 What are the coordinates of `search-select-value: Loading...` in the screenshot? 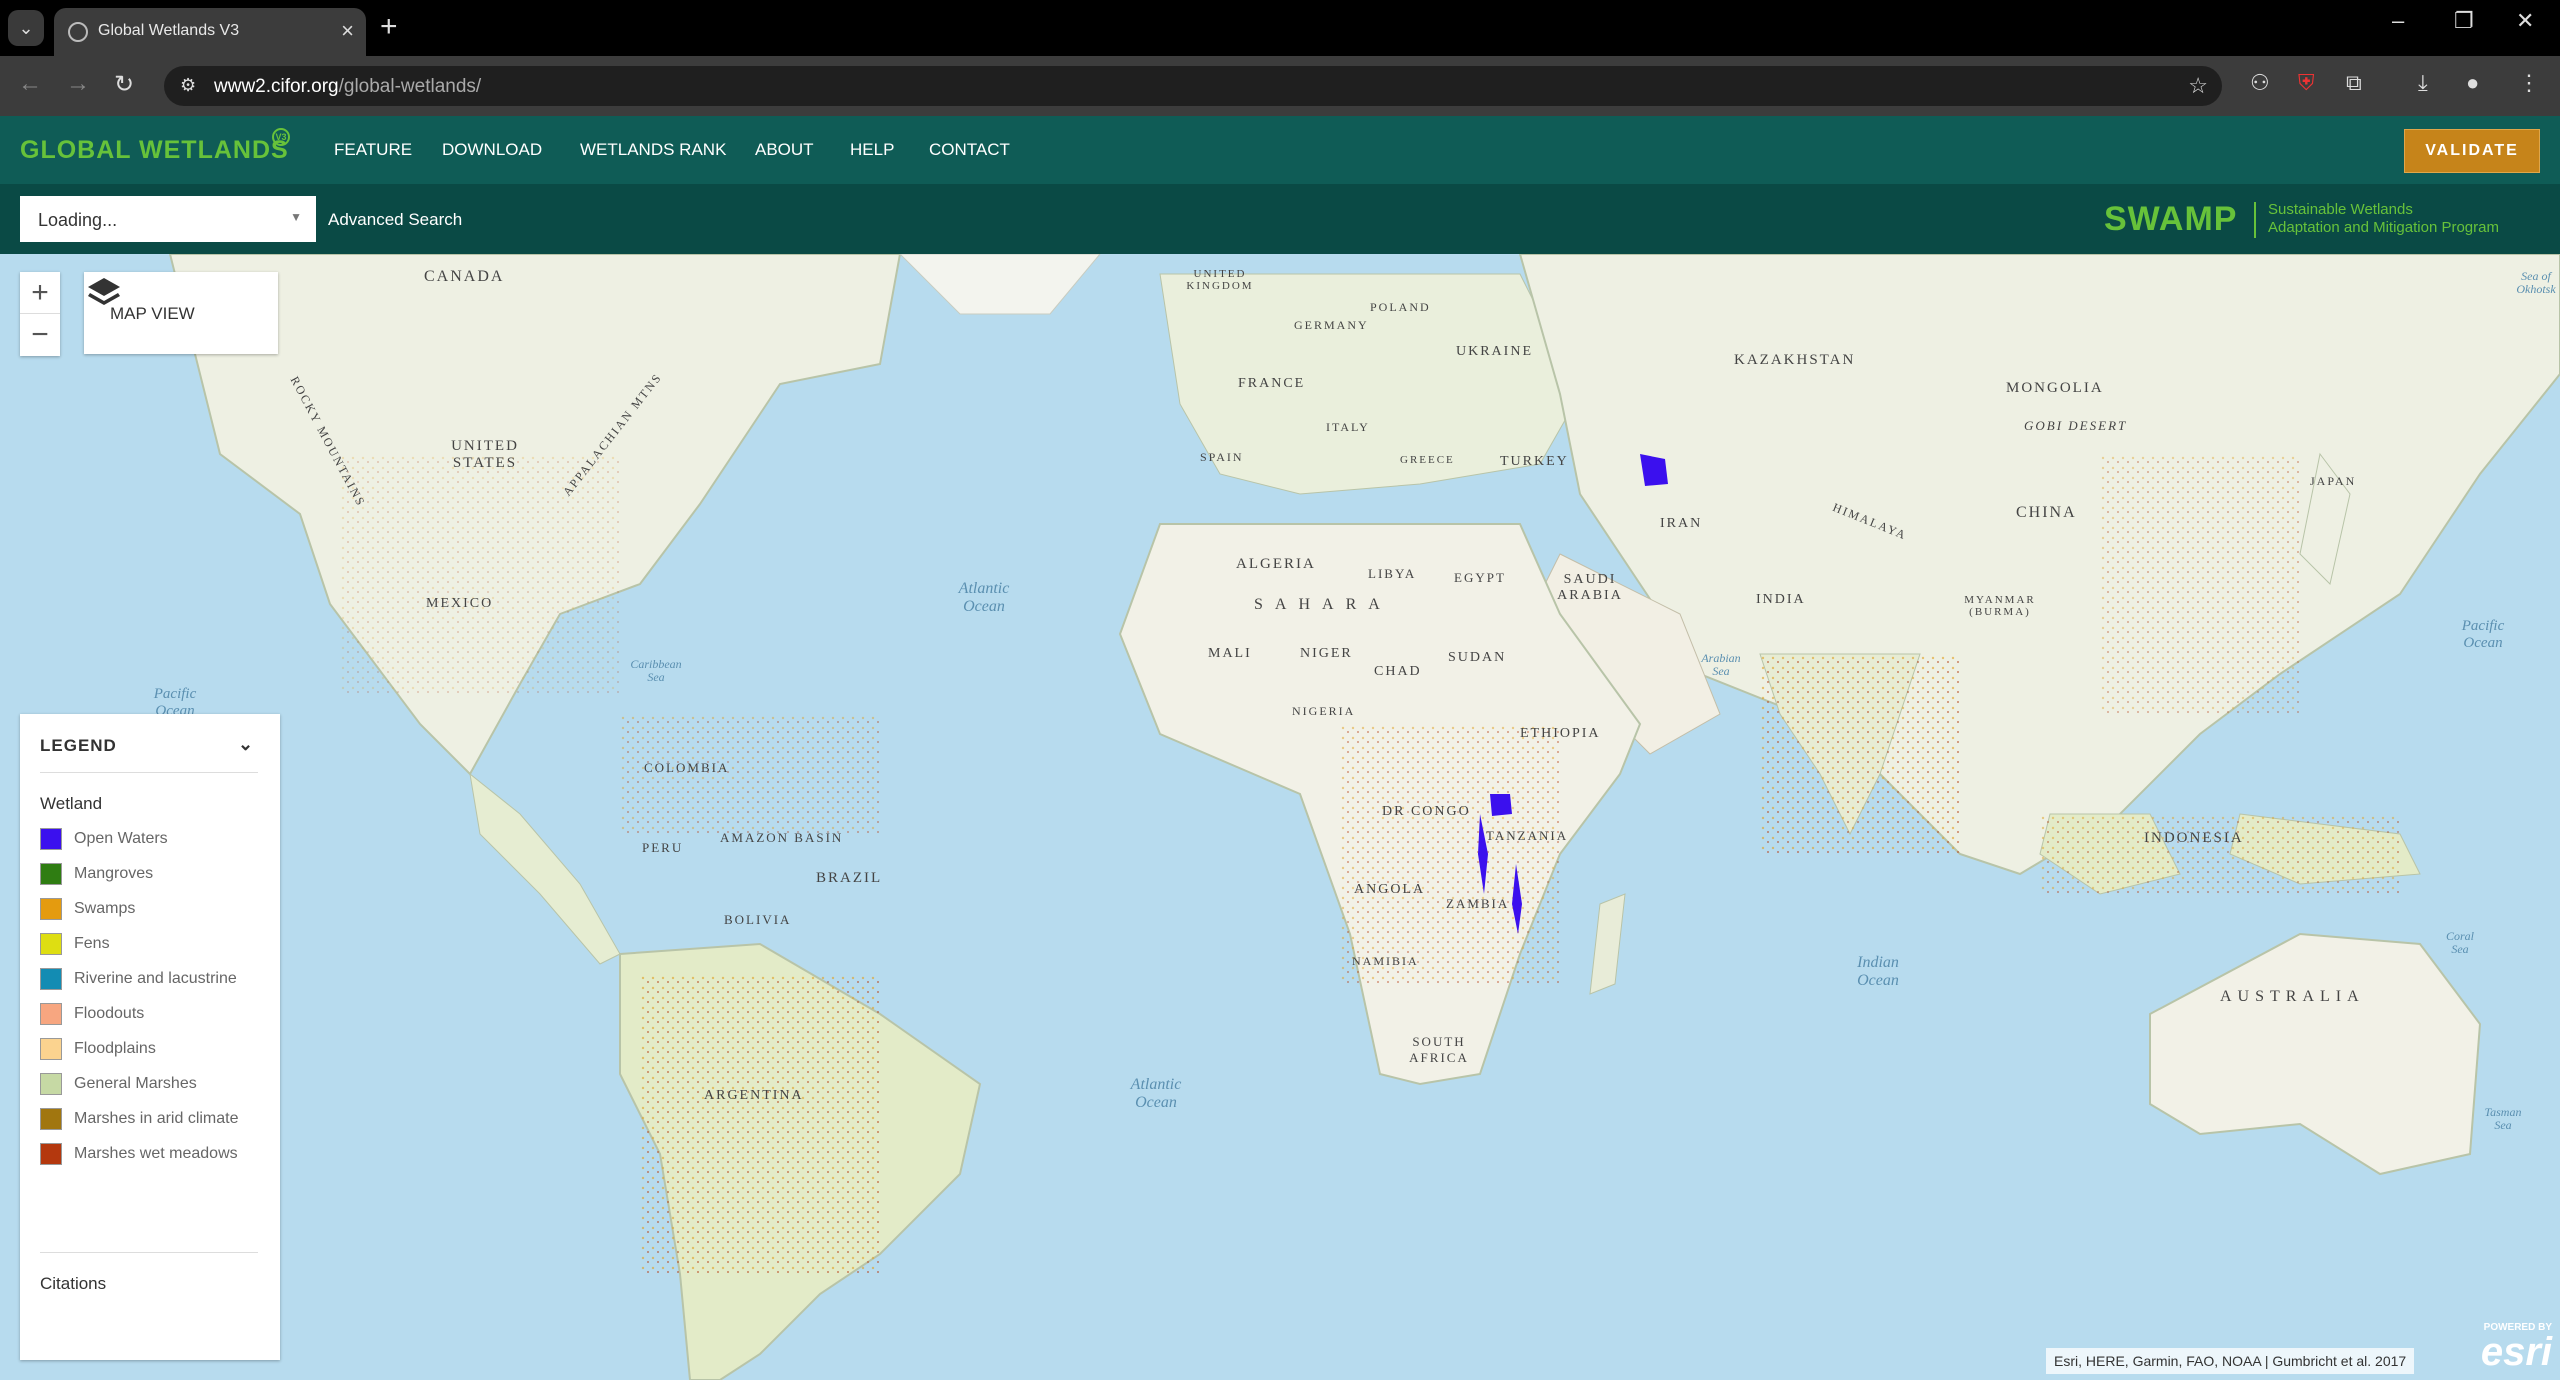 It's located at (78, 220).